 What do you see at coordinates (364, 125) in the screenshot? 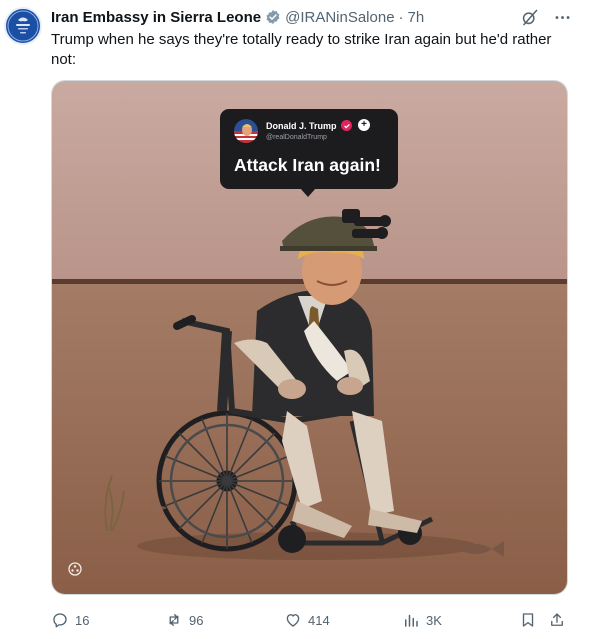
I see `embedded-plus-icon: +` at bounding box center [364, 125].